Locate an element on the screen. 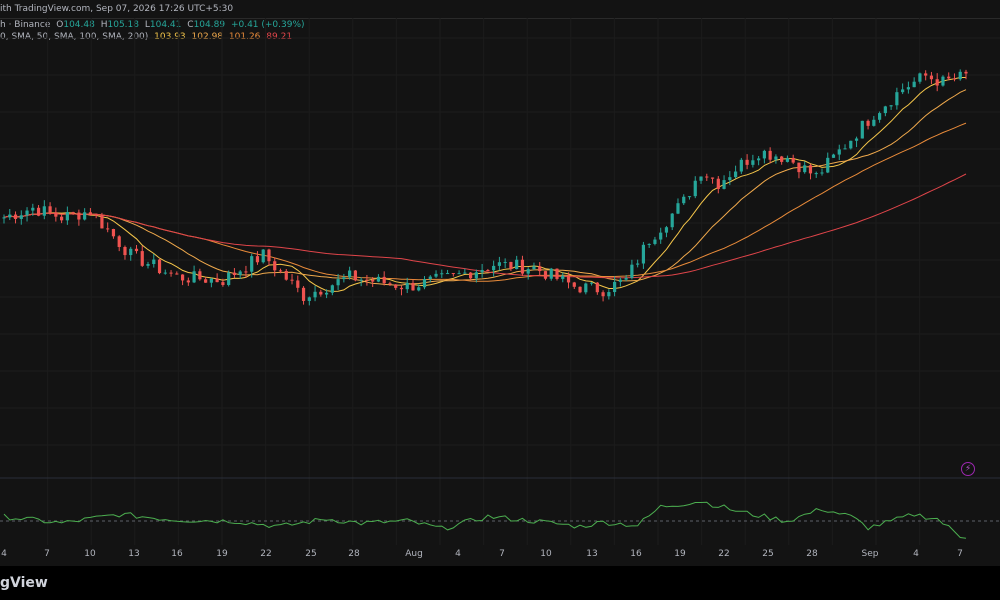 The width and height of the screenshot is (1000, 600). lightning-bolt-icon: ⚡ is located at coordinates (968, 469).